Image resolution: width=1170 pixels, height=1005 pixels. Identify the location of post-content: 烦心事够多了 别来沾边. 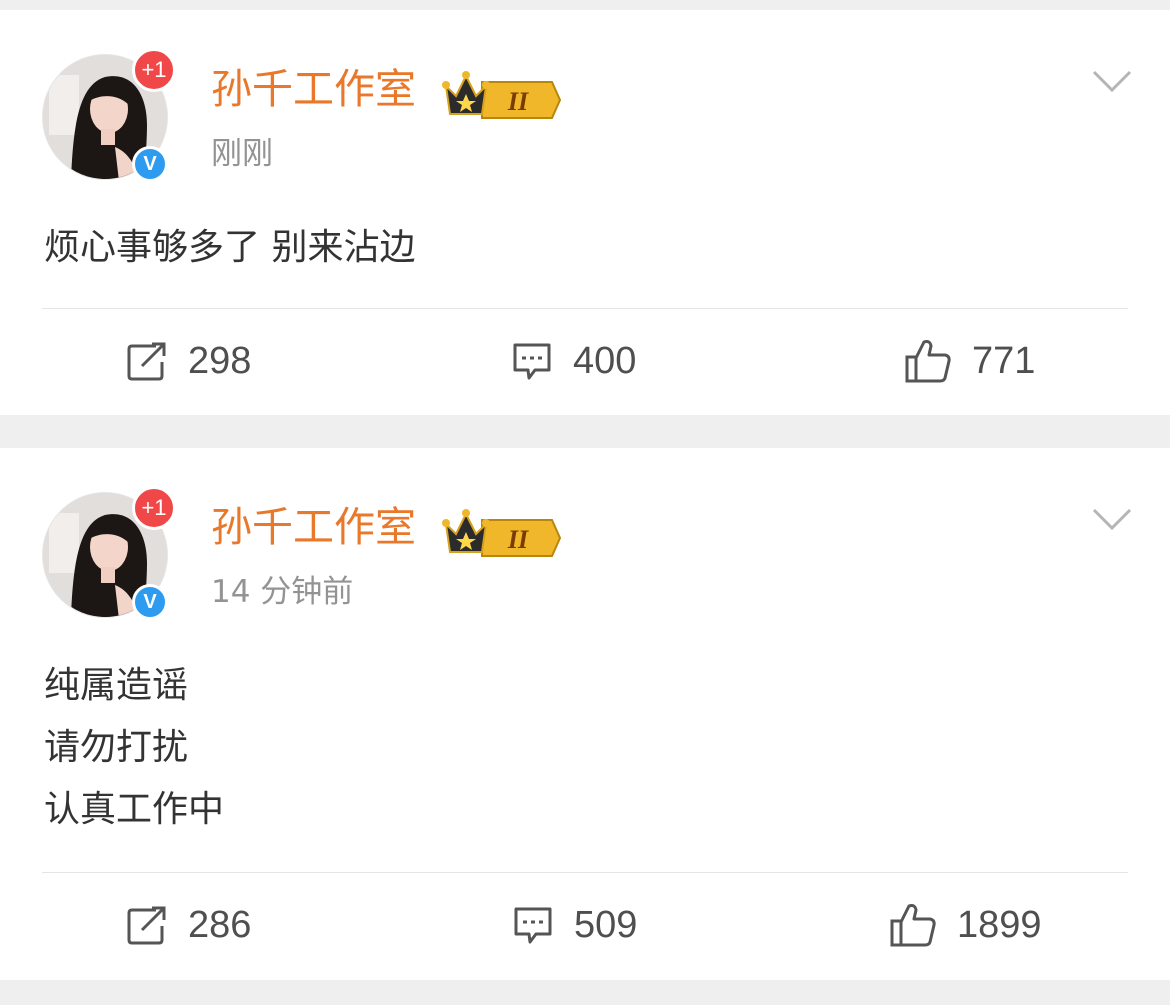
(229, 248).